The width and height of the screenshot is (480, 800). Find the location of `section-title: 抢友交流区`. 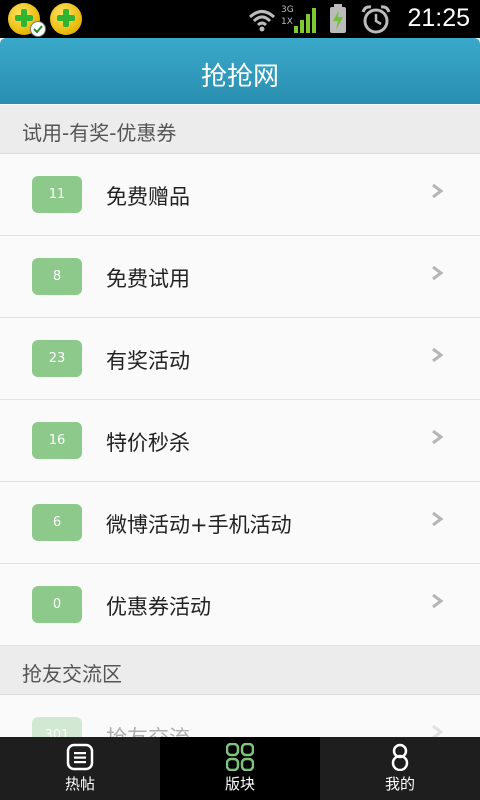

section-title: 抢友交流区 is located at coordinates (72, 674).